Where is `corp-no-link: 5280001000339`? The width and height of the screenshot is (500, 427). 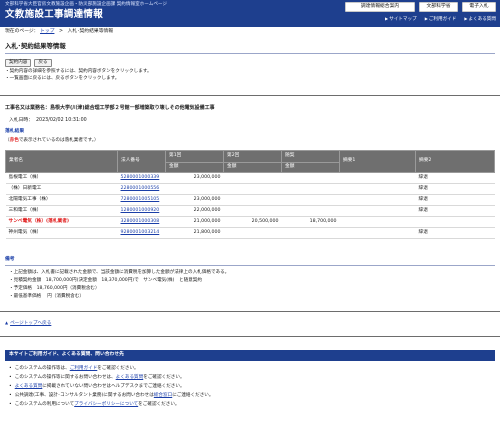
corp-no-link: 5280001000339 is located at coordinates (140, 177).